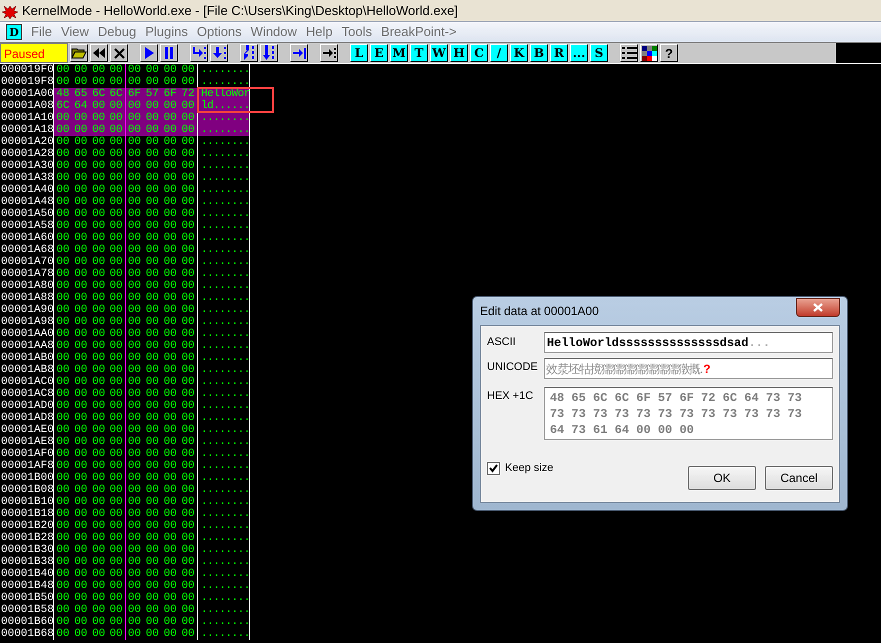  What do you see at coordinates (27, 466) in the screenshot?
I see `address-cell: 00001AF8` at bounding box center [27, 466].